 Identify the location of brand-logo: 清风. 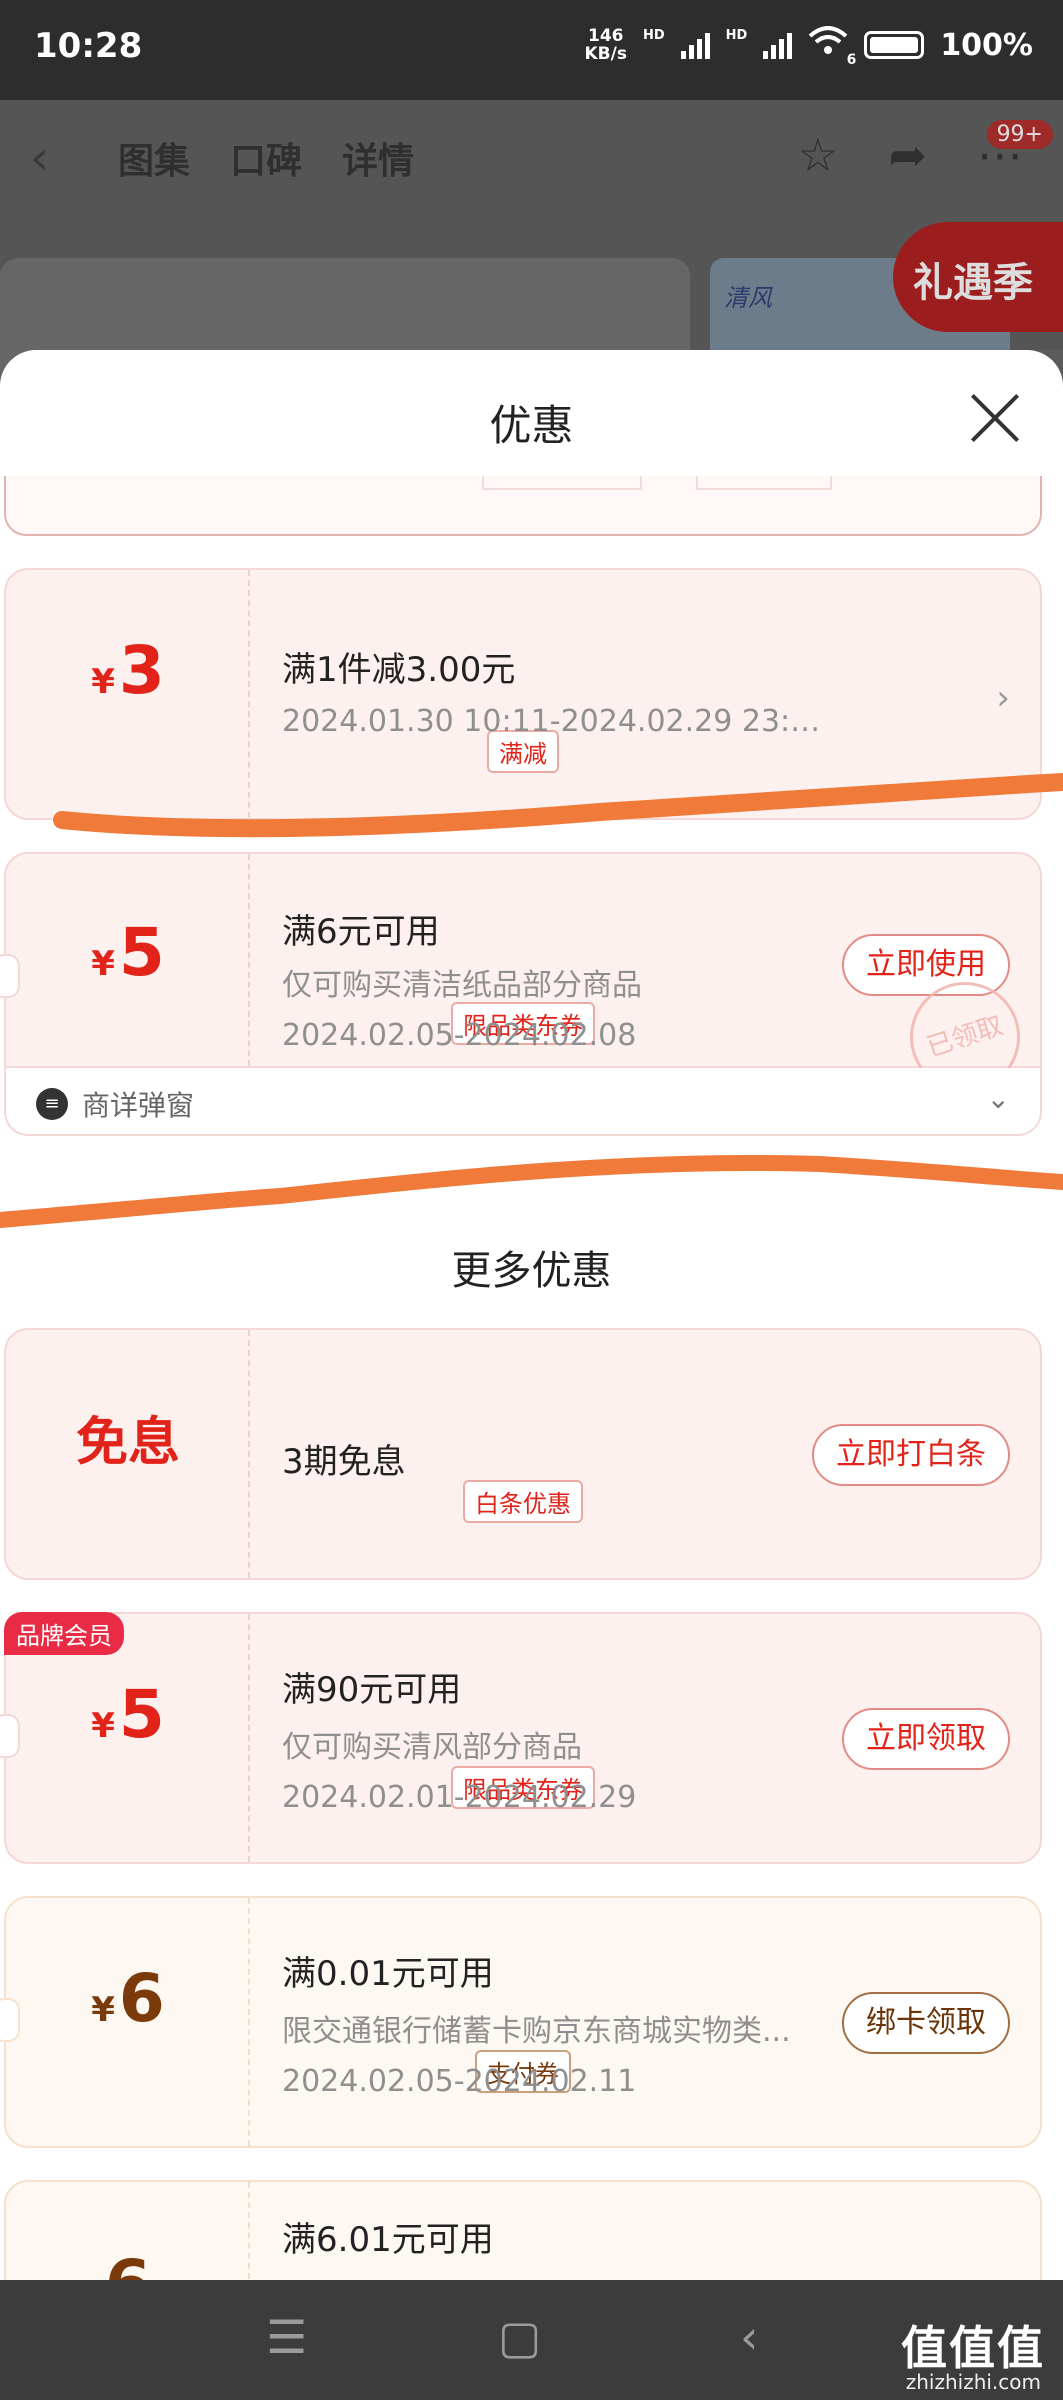
(748, 298).